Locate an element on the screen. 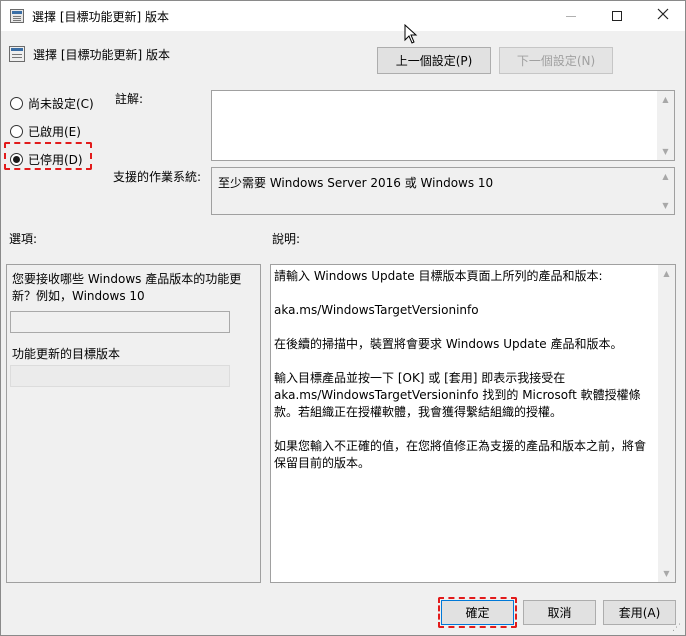 The height and width of the screenshot is (636, 686). ok-button: 確定 is located at coordinates (477, 612).